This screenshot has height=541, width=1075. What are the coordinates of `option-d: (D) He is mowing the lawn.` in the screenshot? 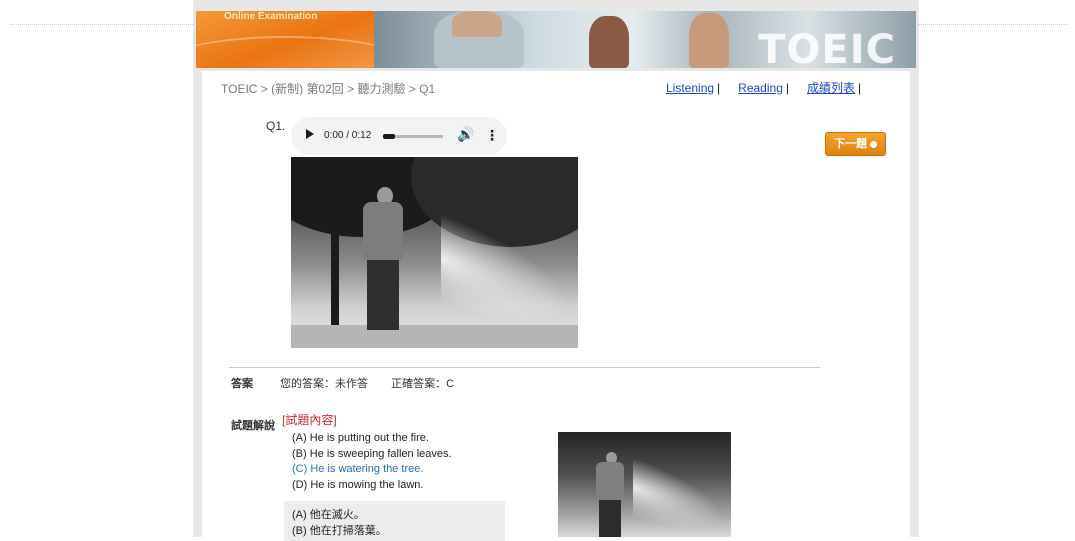 It's located at (358, 484).